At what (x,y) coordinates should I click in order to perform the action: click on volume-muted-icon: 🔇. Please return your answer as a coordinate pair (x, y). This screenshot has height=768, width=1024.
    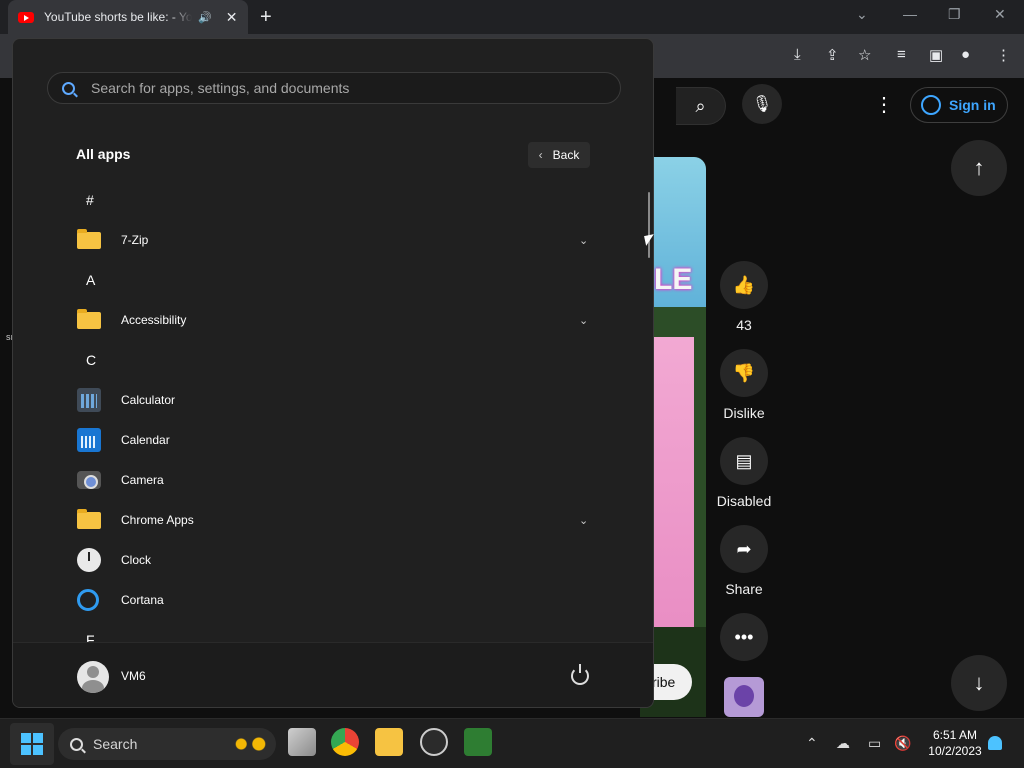
    Looking at the image, I should click on (902, 743).